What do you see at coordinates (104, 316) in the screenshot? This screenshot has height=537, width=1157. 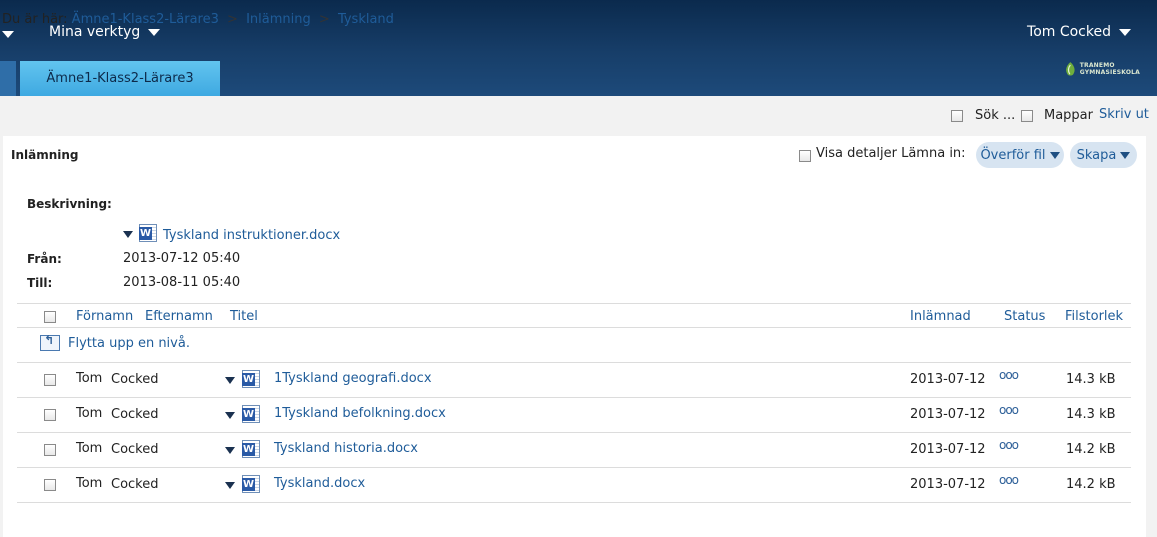 I see `column-header-first-name: Förnamn` at bounding box center [104, 316].